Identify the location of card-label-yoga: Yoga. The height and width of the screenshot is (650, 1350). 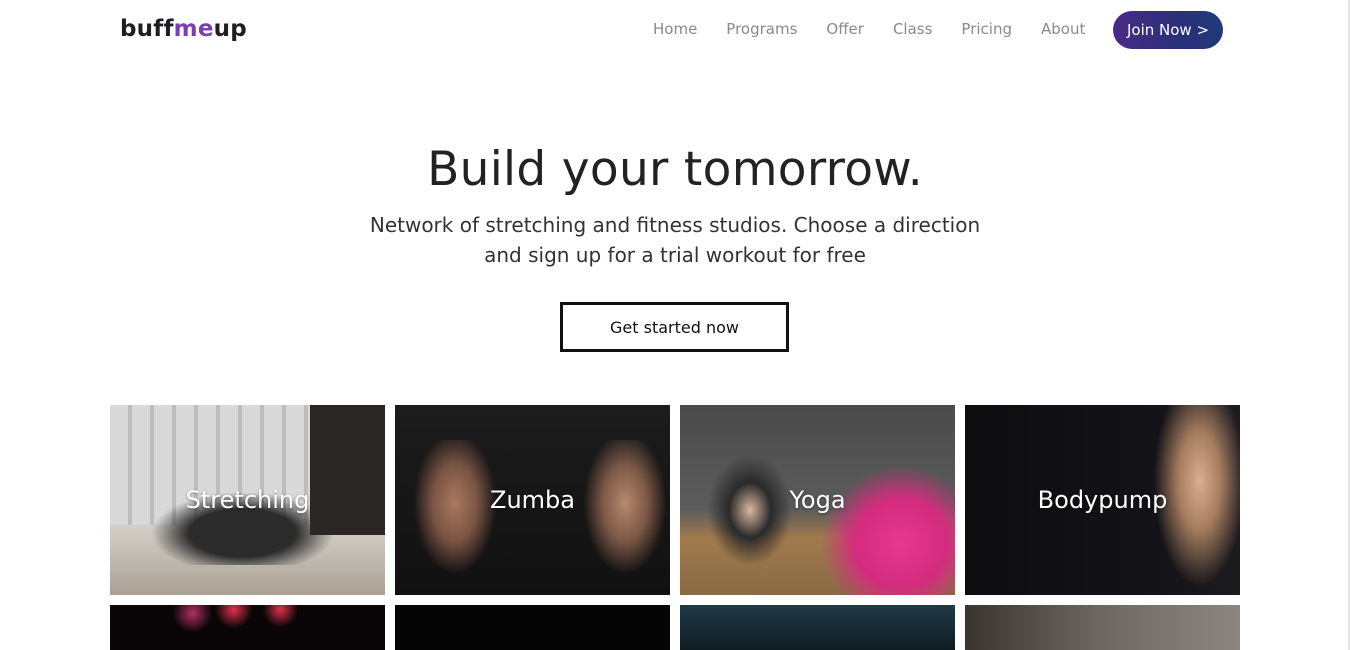
(817, 500).